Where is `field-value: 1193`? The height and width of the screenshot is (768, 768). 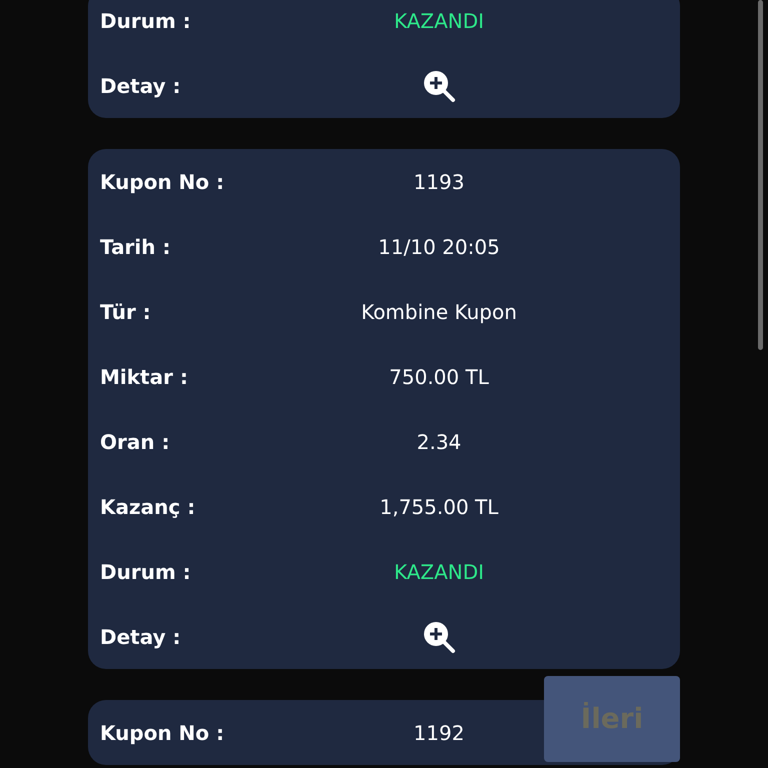 field-value: 1193 is located at coordinates (439, 182).